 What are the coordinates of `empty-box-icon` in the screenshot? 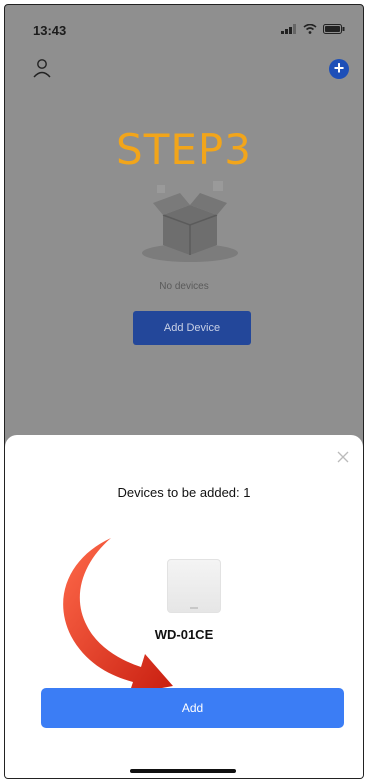 It's located at (190, 221).